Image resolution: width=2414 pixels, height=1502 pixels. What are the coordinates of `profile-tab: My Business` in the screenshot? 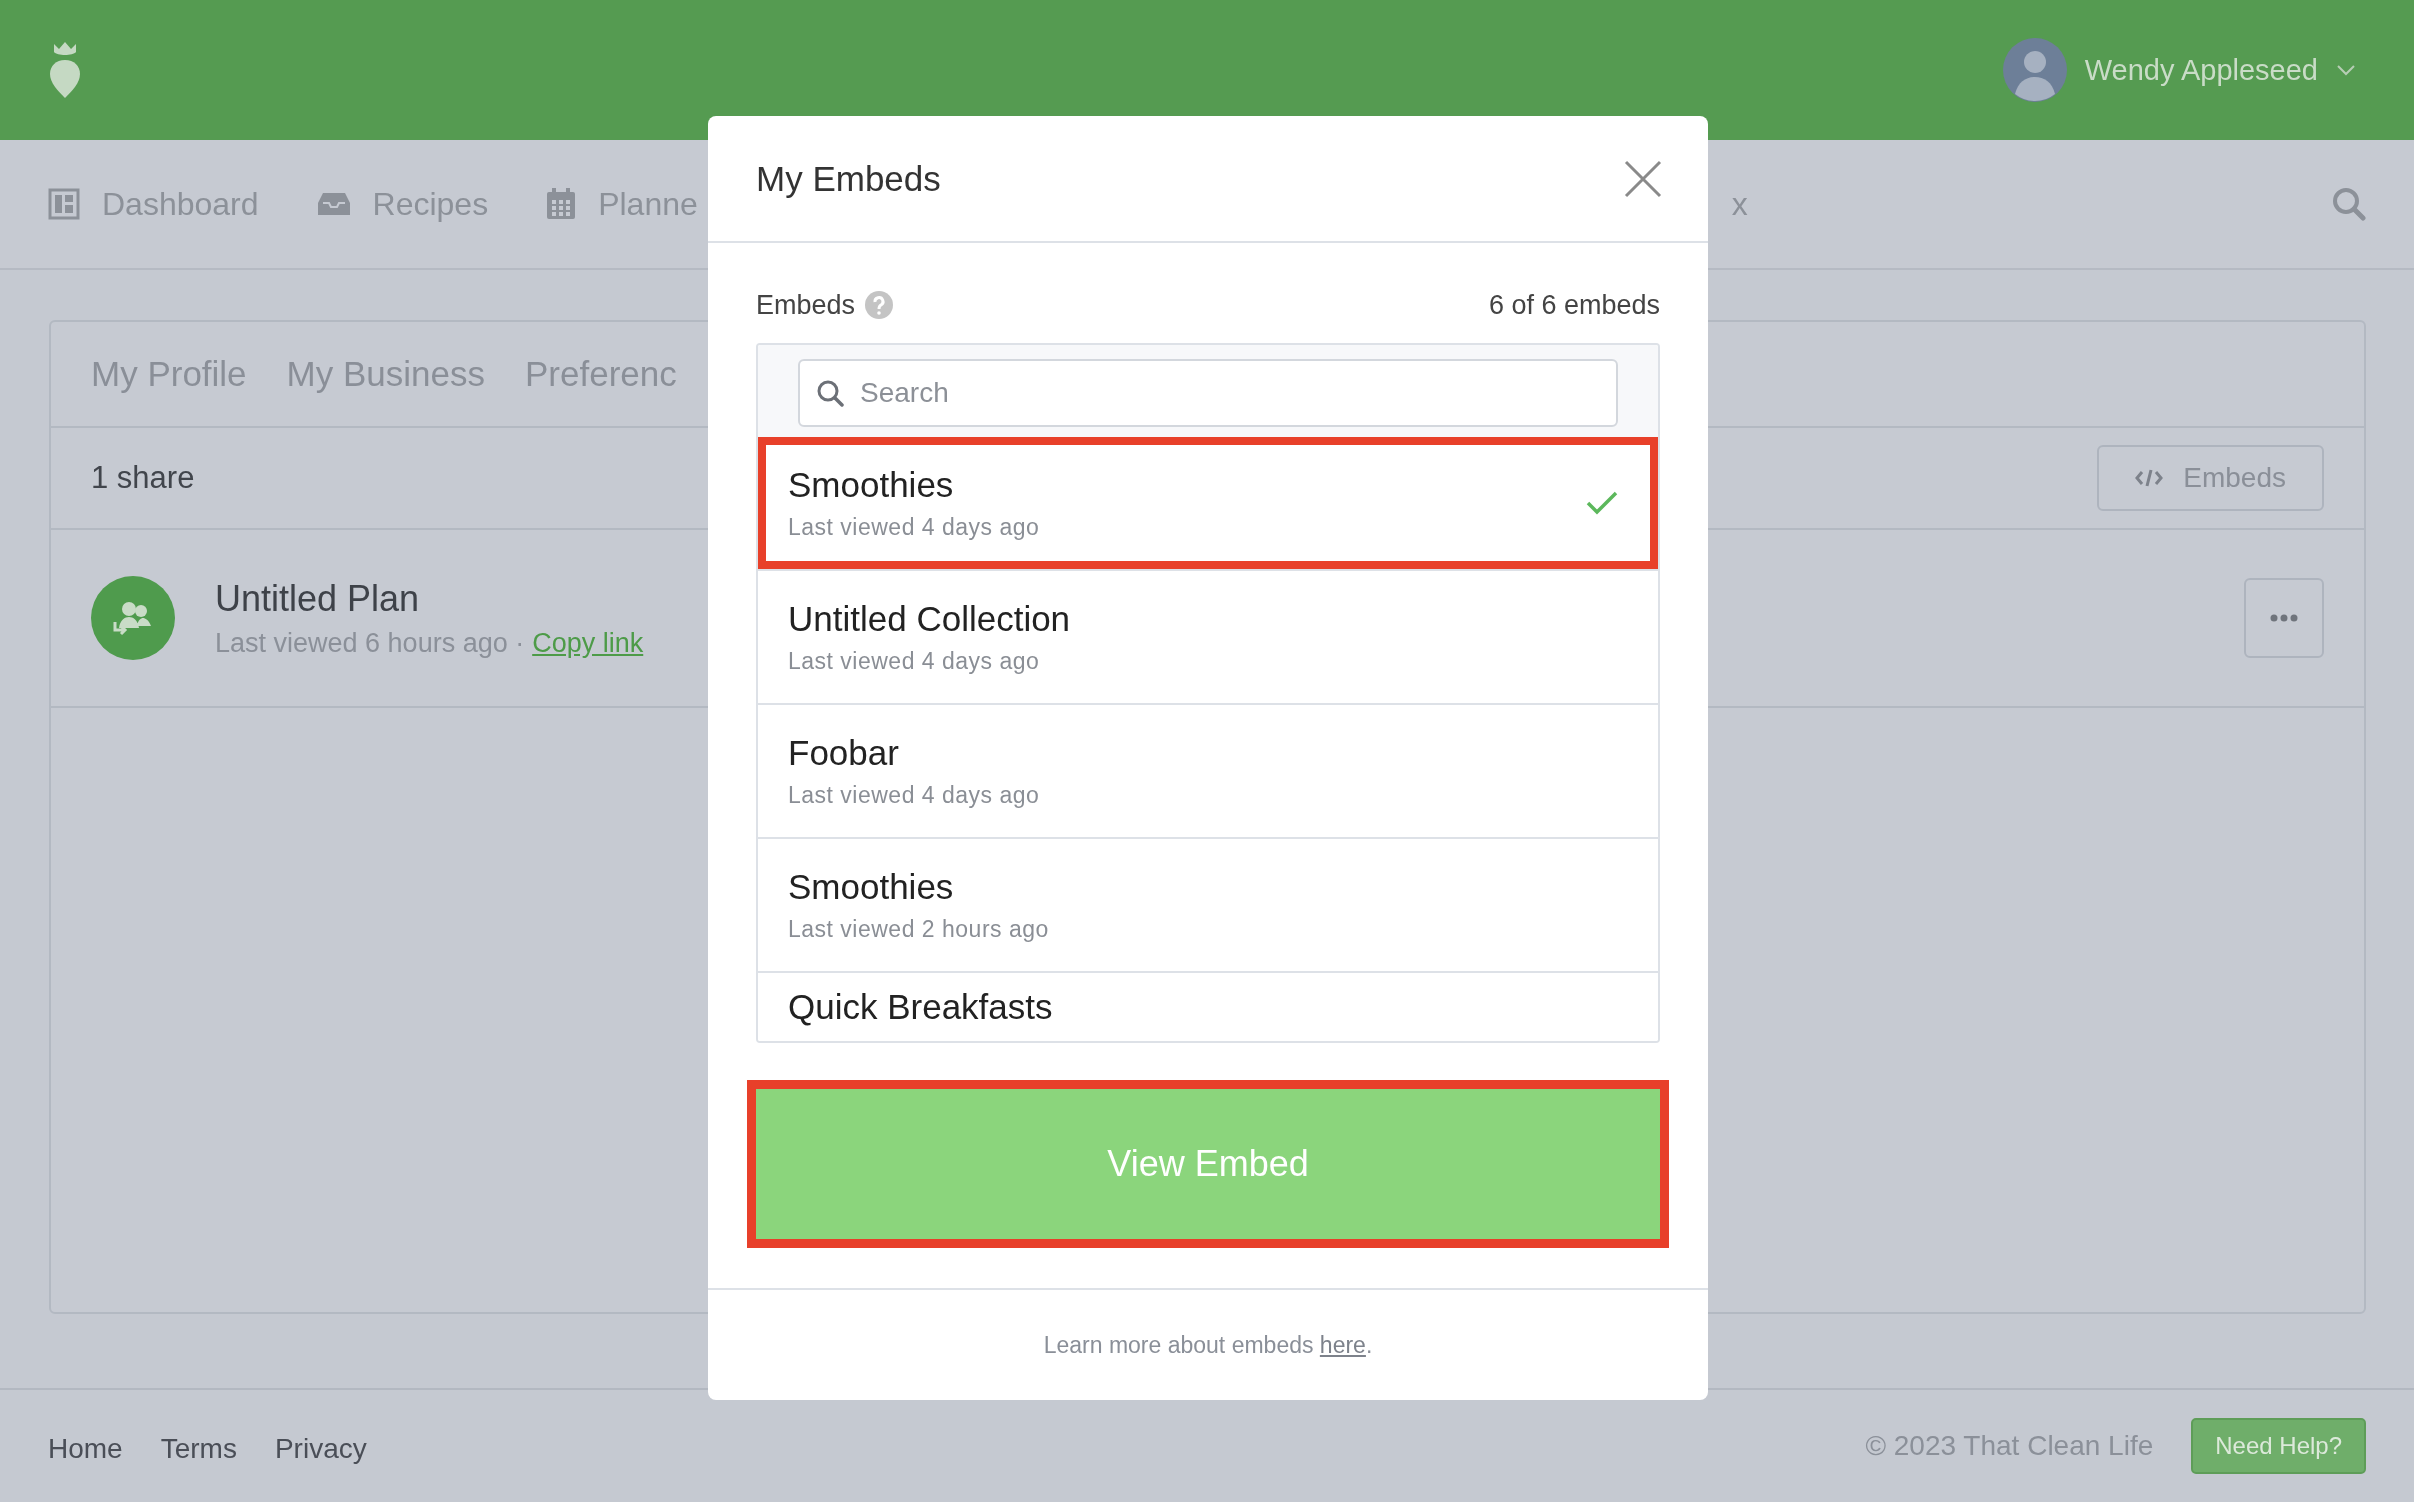 It's located at (385, 374).